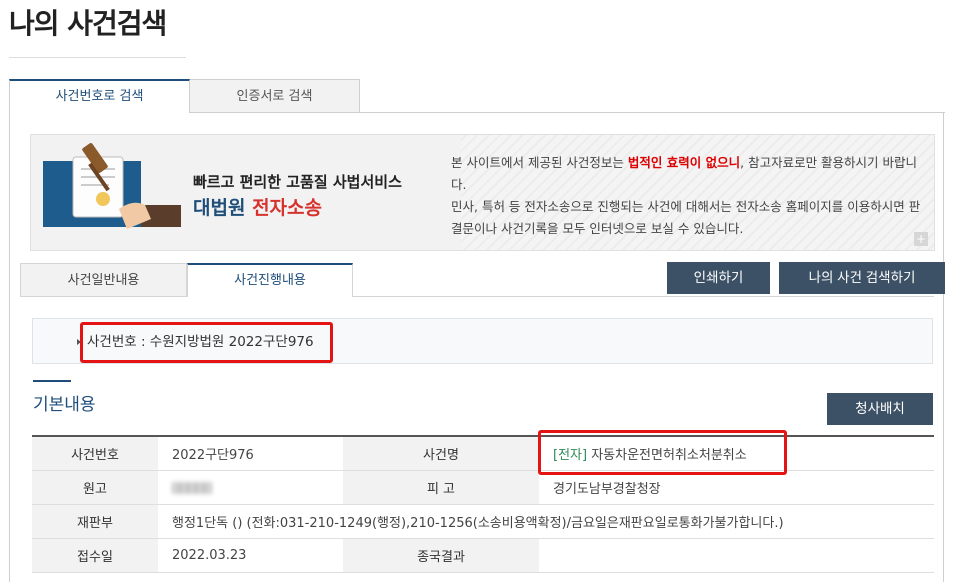 Image resolution: width=966 pixels, height=582 pixels. Describe the element at coordinates (250, 555) in the screenshot. I see `received-date-value: 2022.03.23` at that location.